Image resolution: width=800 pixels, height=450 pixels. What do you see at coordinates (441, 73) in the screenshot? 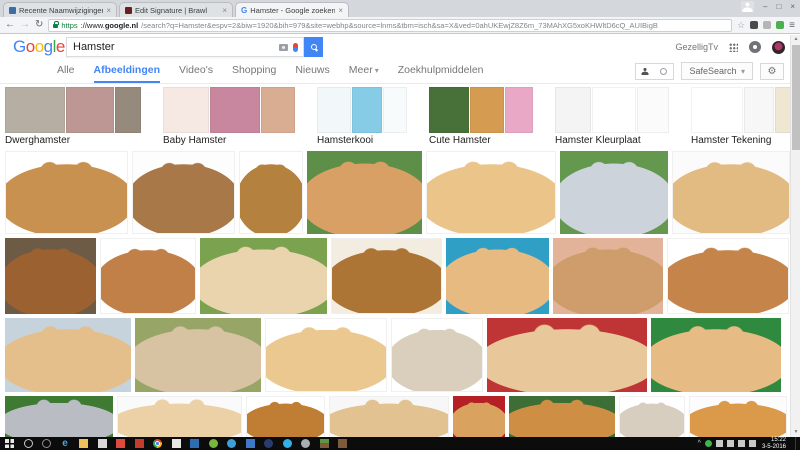
I see `nav-tab-zoekhulpmiddelen: Zoekhulpmiddelen` at bounding box center [441, 73].